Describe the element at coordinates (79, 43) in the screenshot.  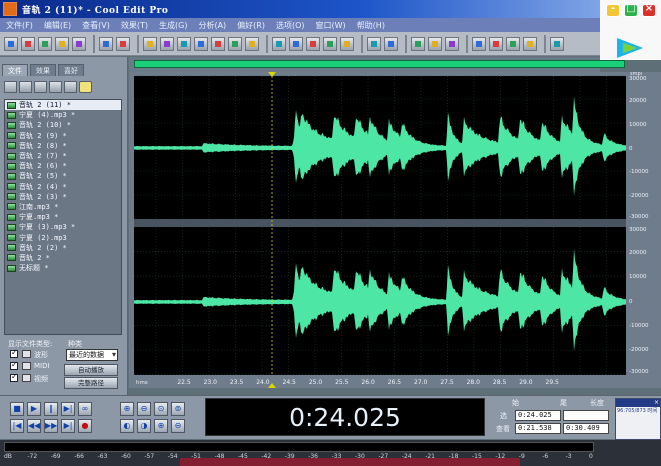
I see `save-file-icon` at that location.